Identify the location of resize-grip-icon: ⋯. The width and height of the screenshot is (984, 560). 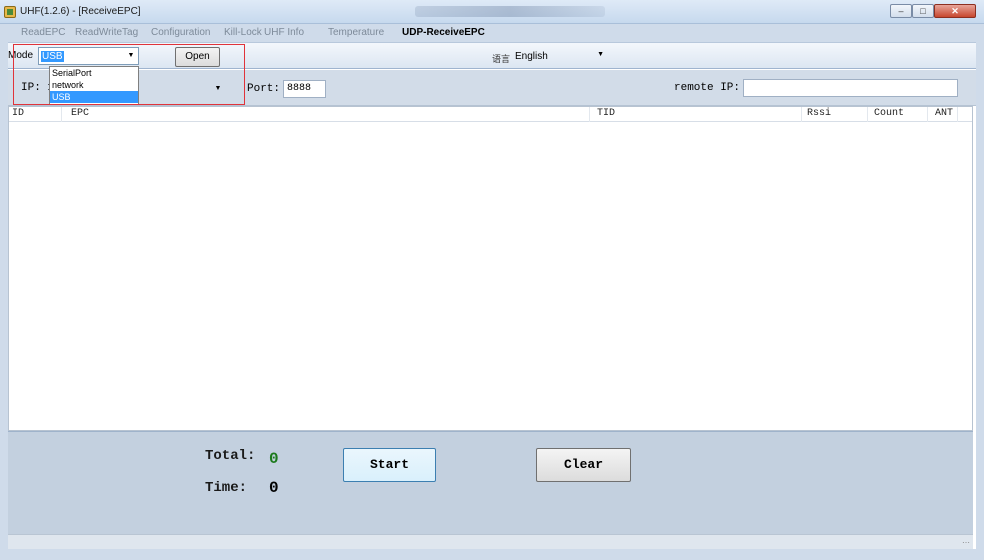
(966, 542).